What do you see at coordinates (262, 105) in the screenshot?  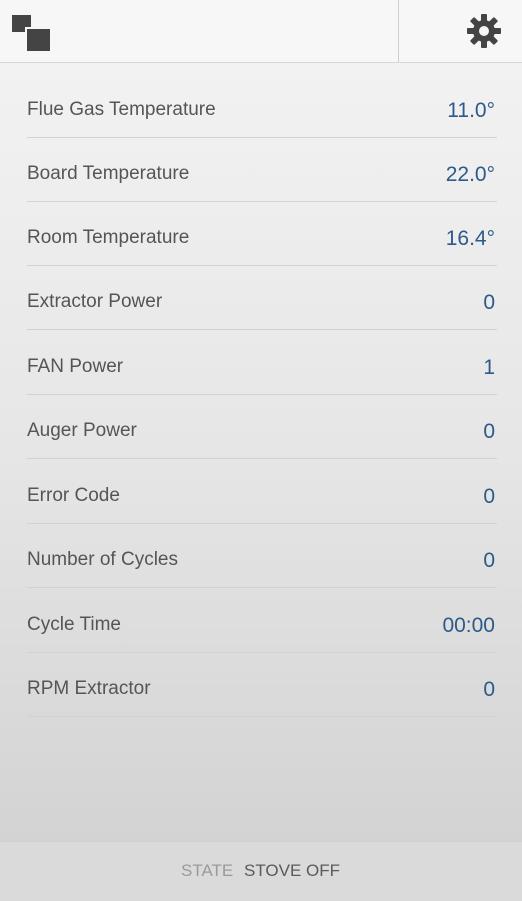 I see `reading-row-flue-gas-temperature: Flue Gas Temperature 11.0°` at bounding box center [262, 105].